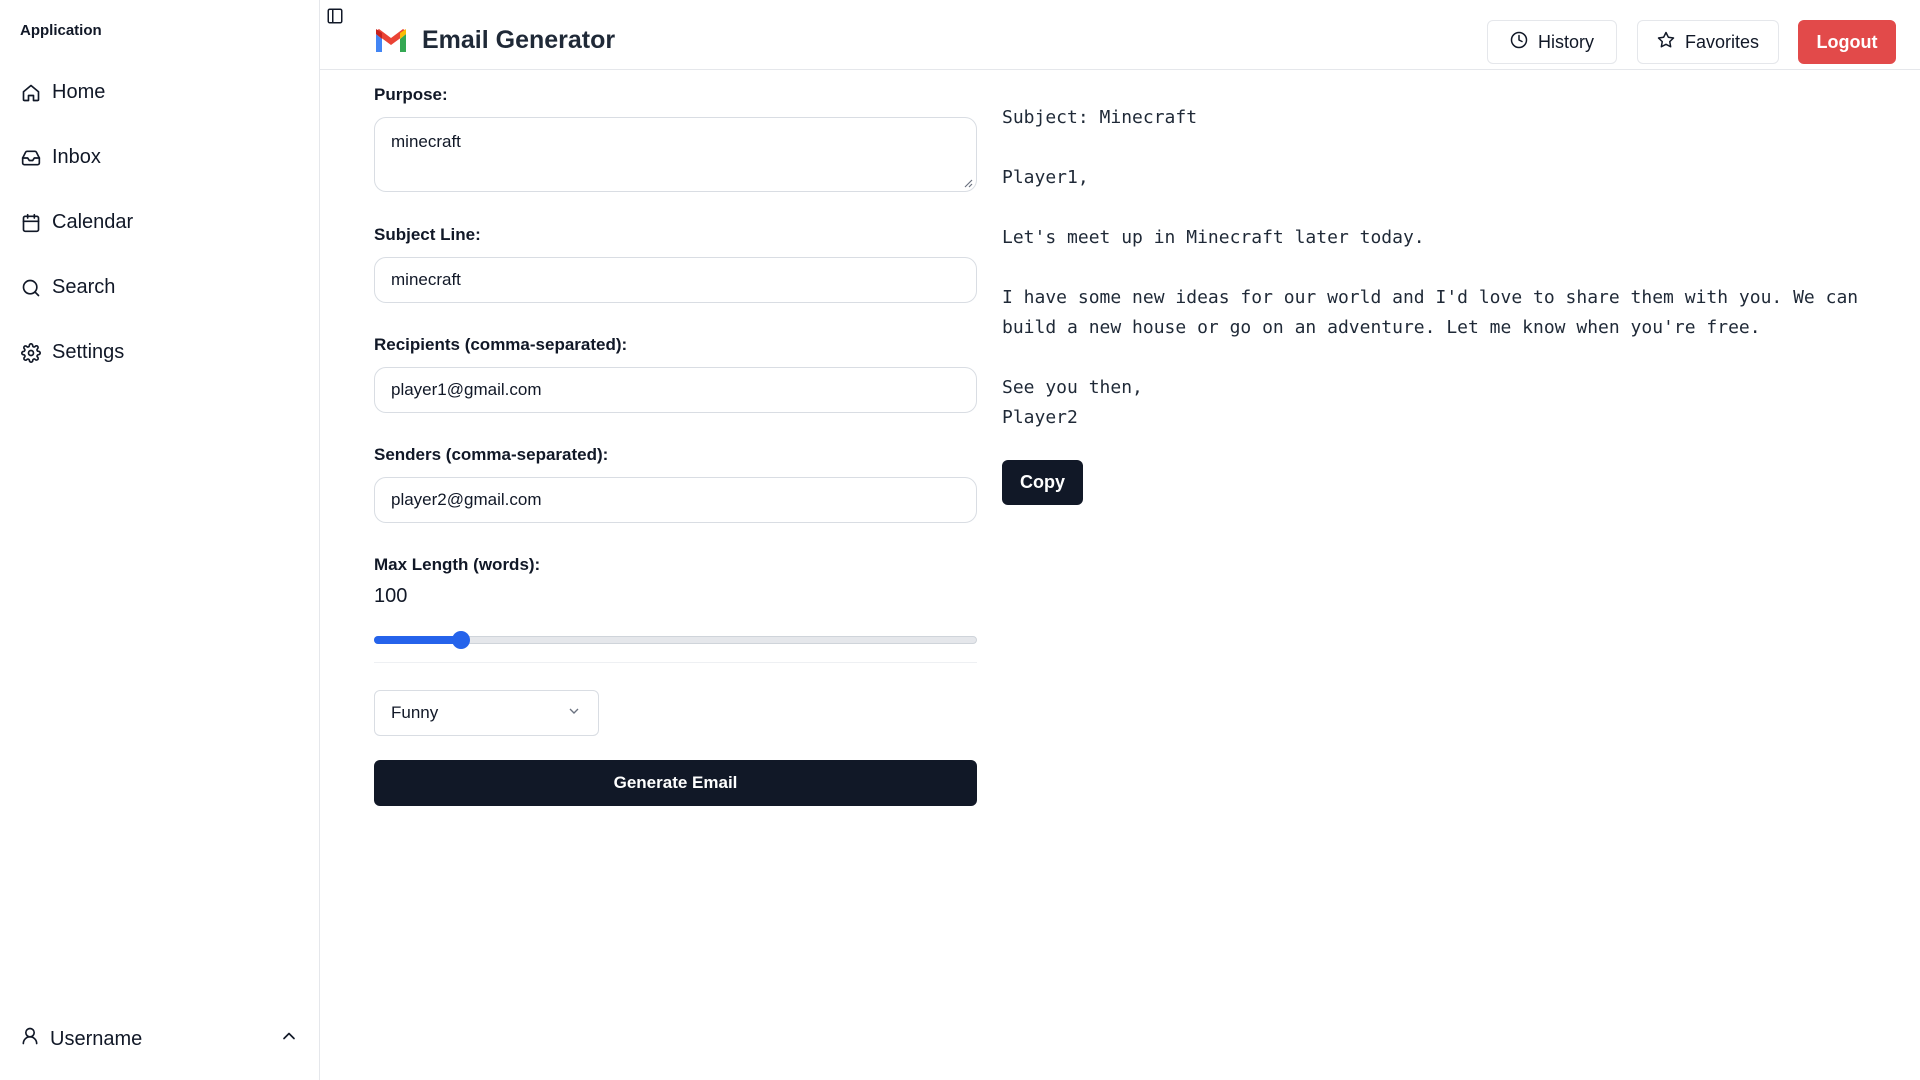  I want to click on search-icon, so click(31, 288).